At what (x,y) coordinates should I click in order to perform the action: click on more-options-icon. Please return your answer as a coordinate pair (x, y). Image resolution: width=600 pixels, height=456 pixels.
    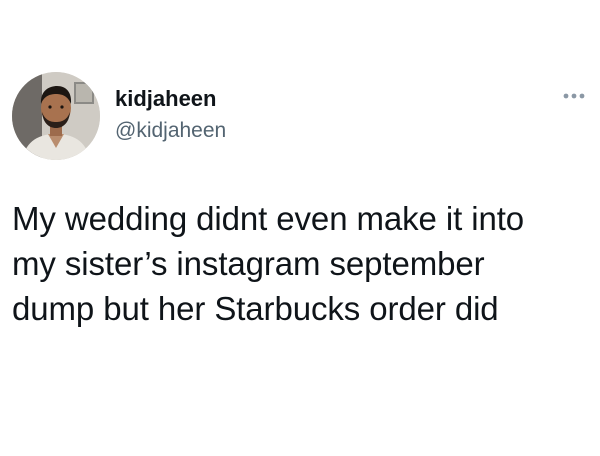
    Looking at the image, I should click on (574, 96).